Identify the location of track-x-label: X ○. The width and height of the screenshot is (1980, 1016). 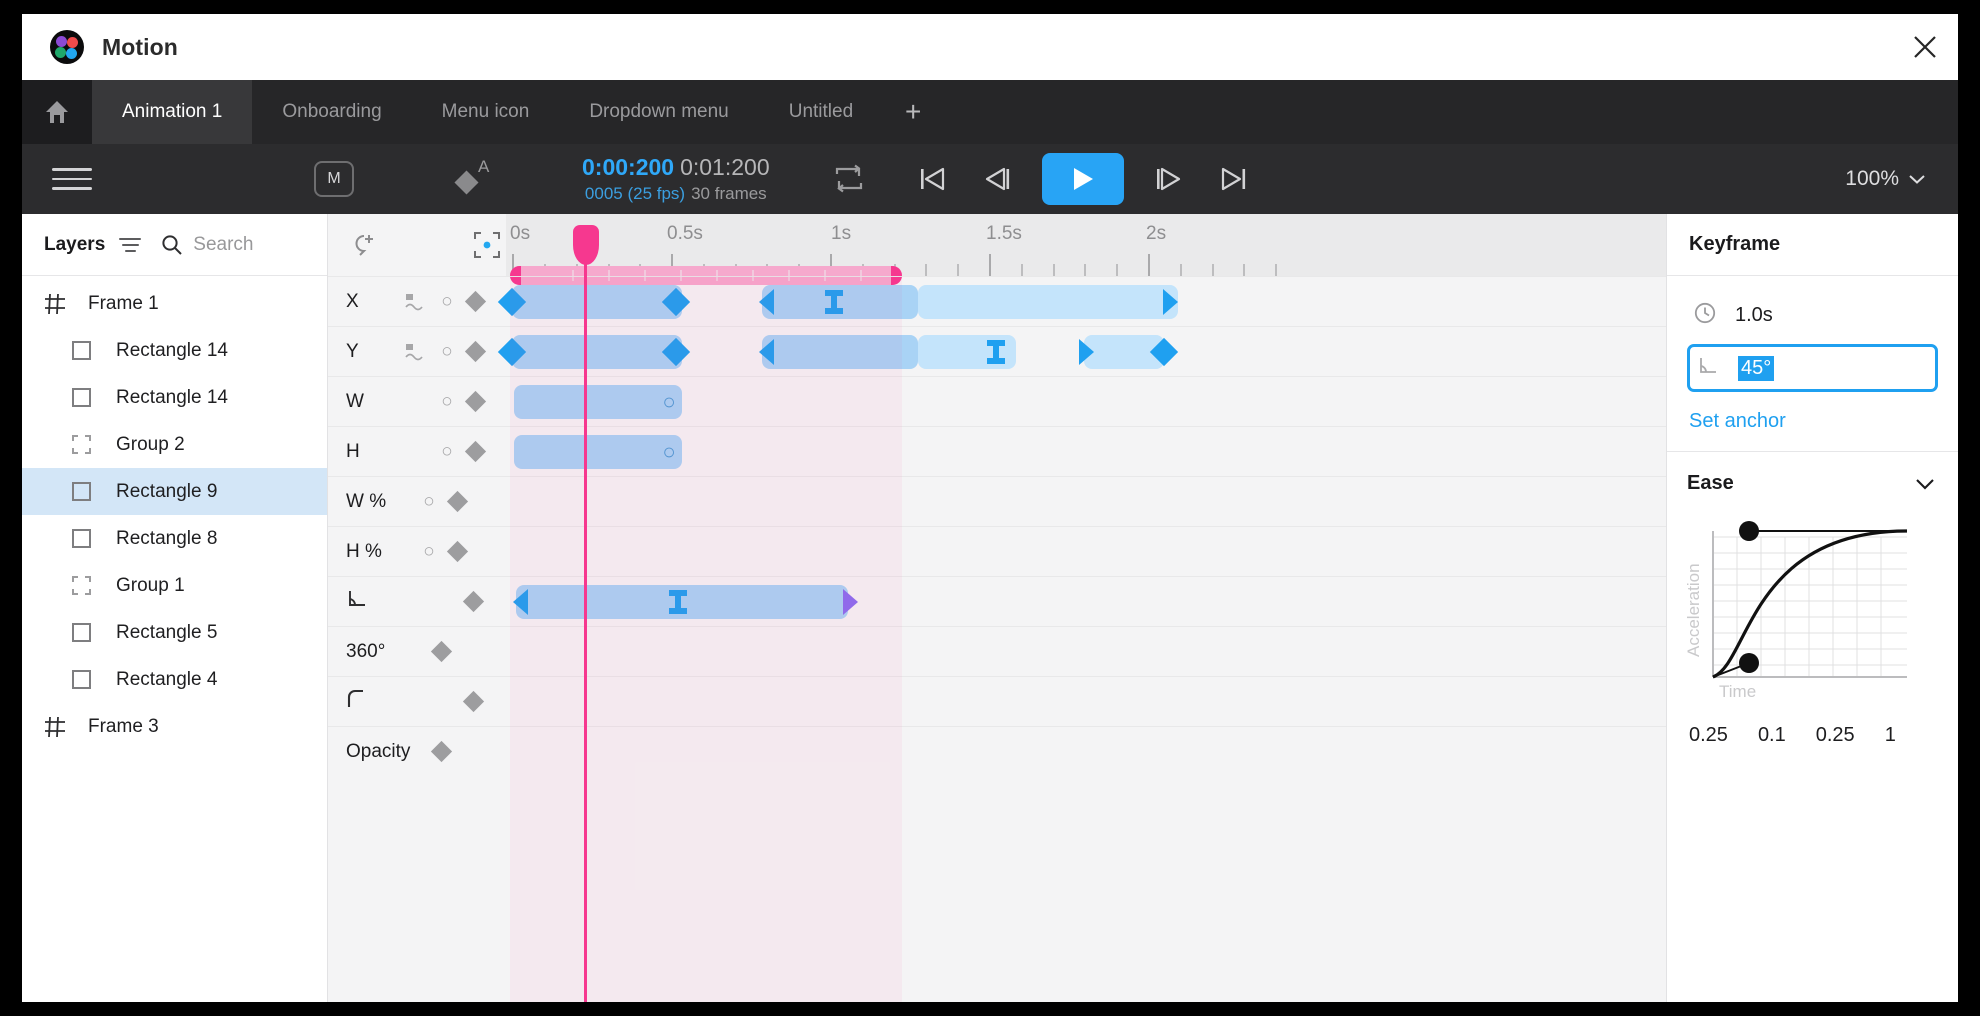
(417, 302).